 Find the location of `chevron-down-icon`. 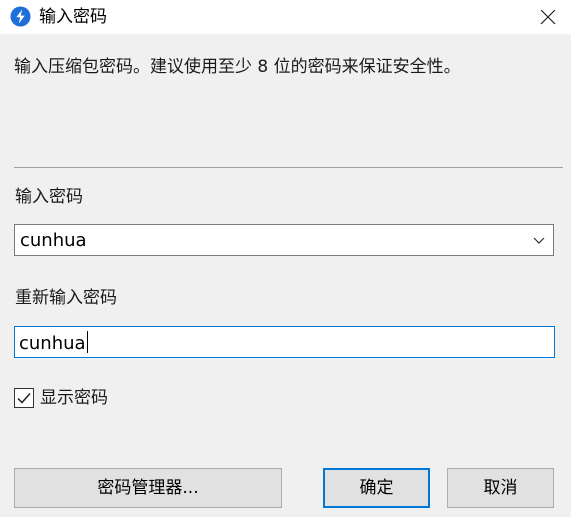

chevron-down-icon is located at coordinates (539, 240).